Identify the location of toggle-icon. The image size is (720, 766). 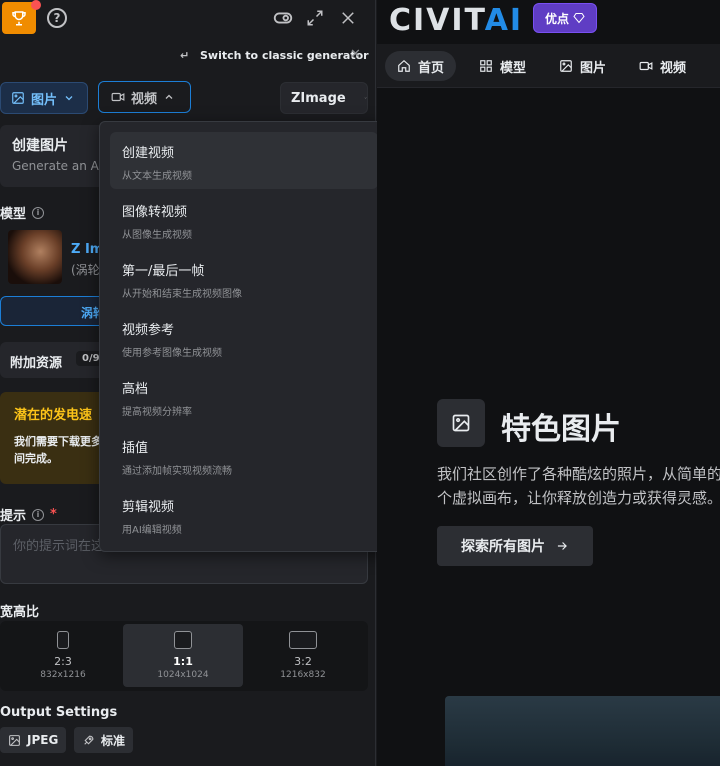
(283, 18).